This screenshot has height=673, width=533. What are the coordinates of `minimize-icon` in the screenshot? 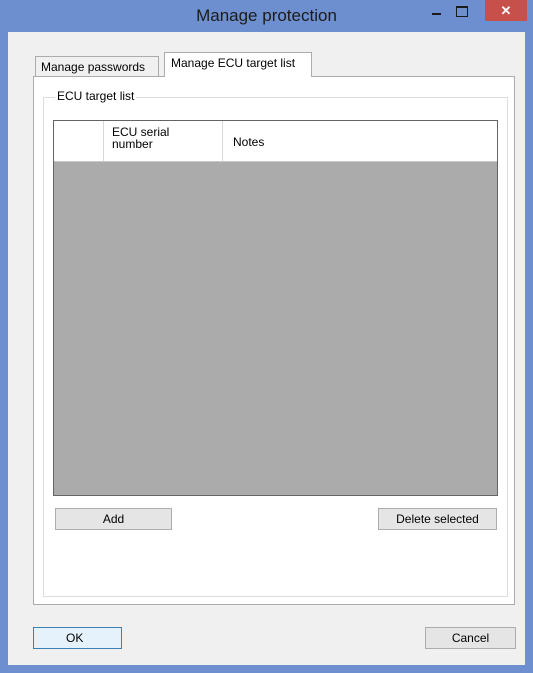 It's located at (436, 14).